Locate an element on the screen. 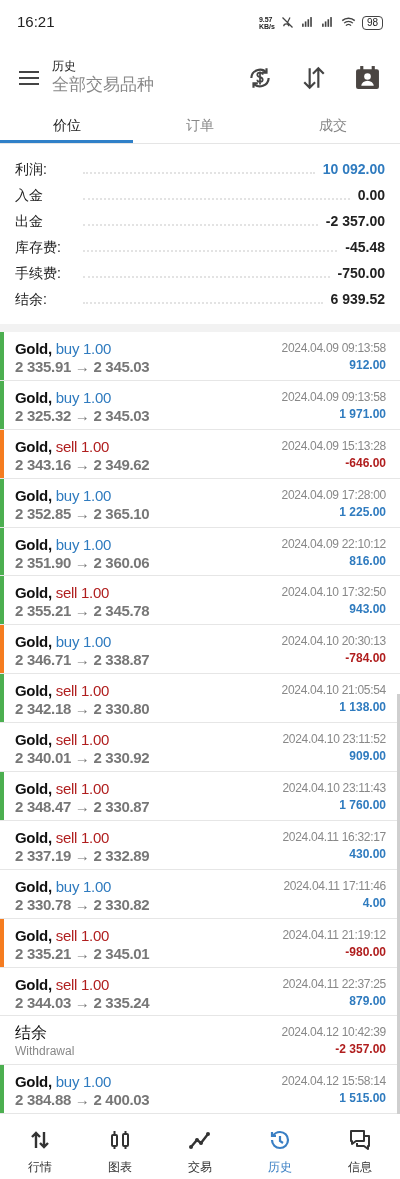 The width and height of the screenshot is (400, 1179). summary-value: 10 092.00 is located at coordinates (353, 169).